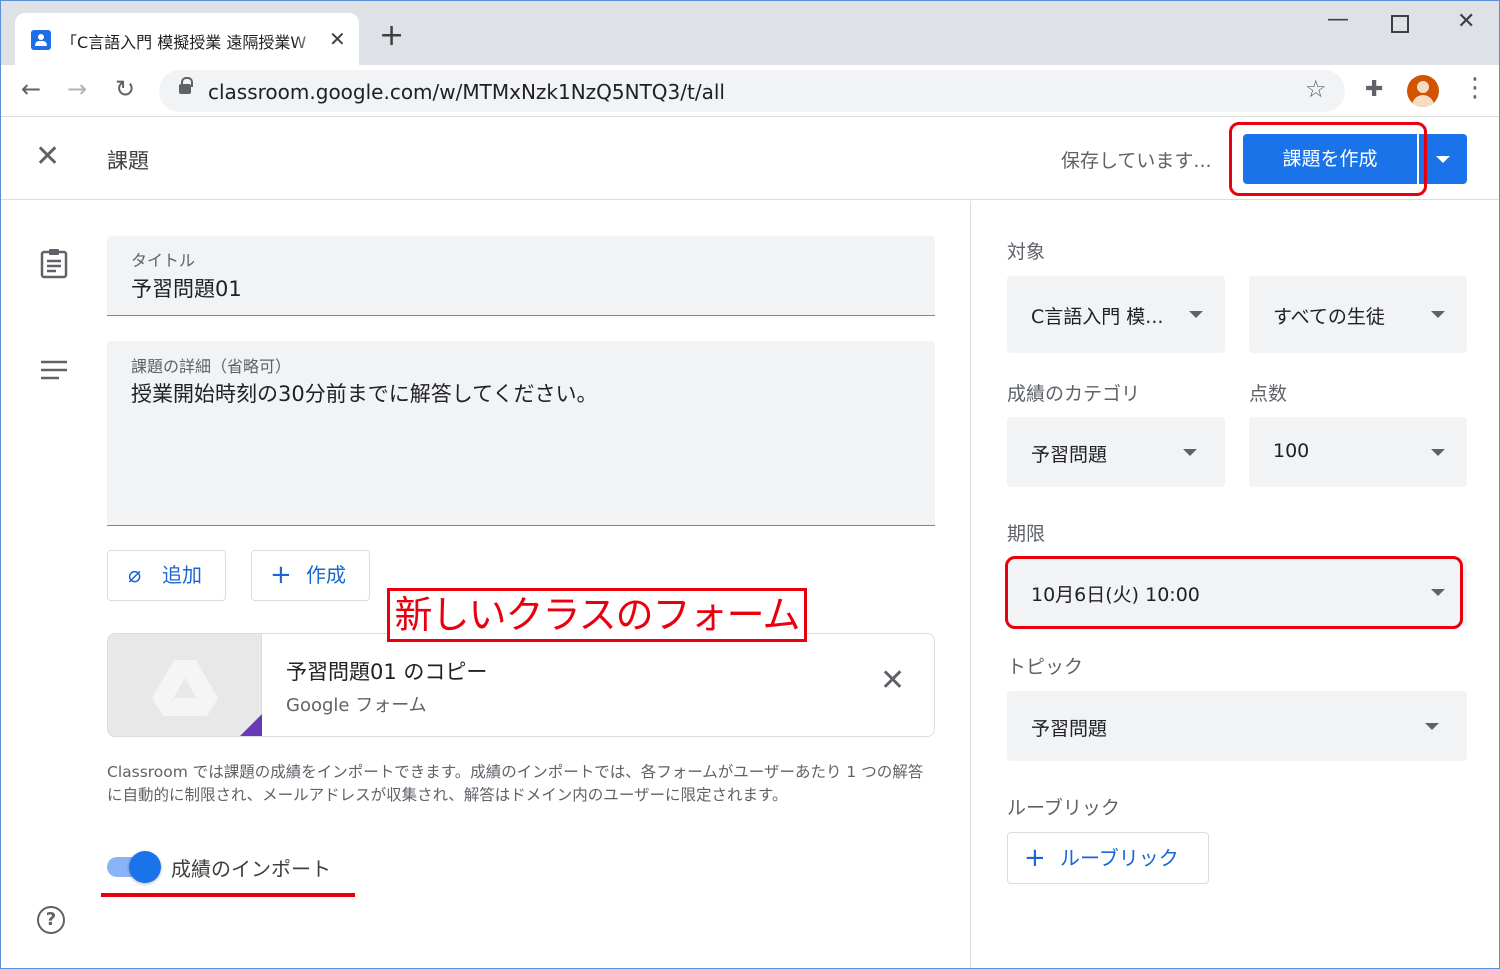 This screenshot has width=1500, height=969. What do you see at coordinates (128, 161) in the screenshot?
I see `page-title: 課題` at bounding box center [128, 161].